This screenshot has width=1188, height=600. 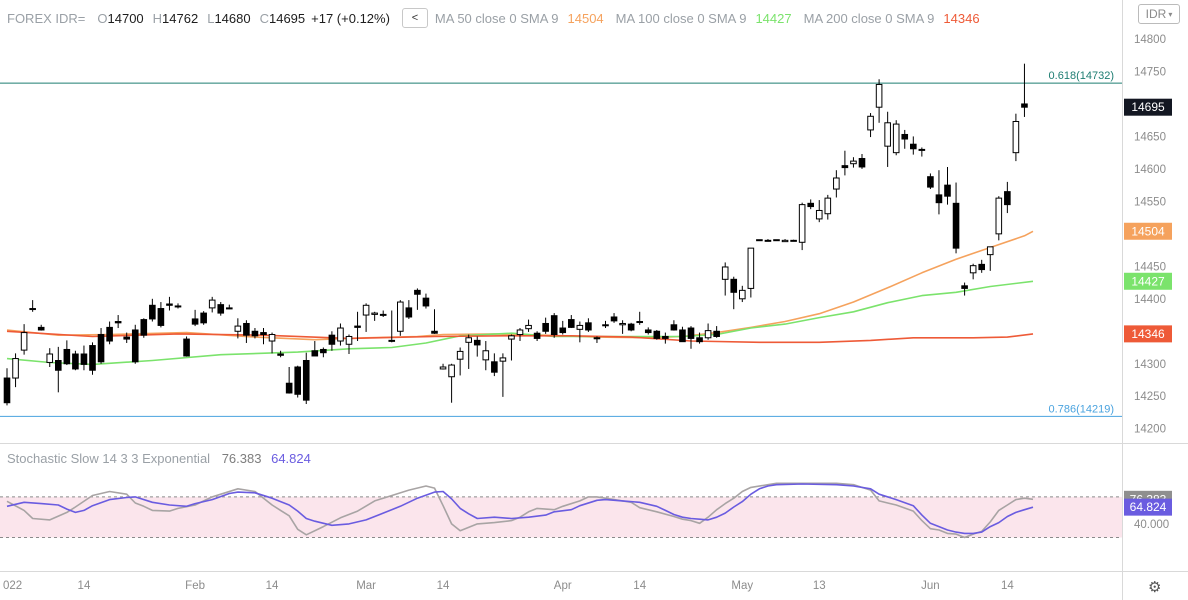 I want to click on ma200-label: MA 200 close 0 SMA 9, so click(x=869, y=18).